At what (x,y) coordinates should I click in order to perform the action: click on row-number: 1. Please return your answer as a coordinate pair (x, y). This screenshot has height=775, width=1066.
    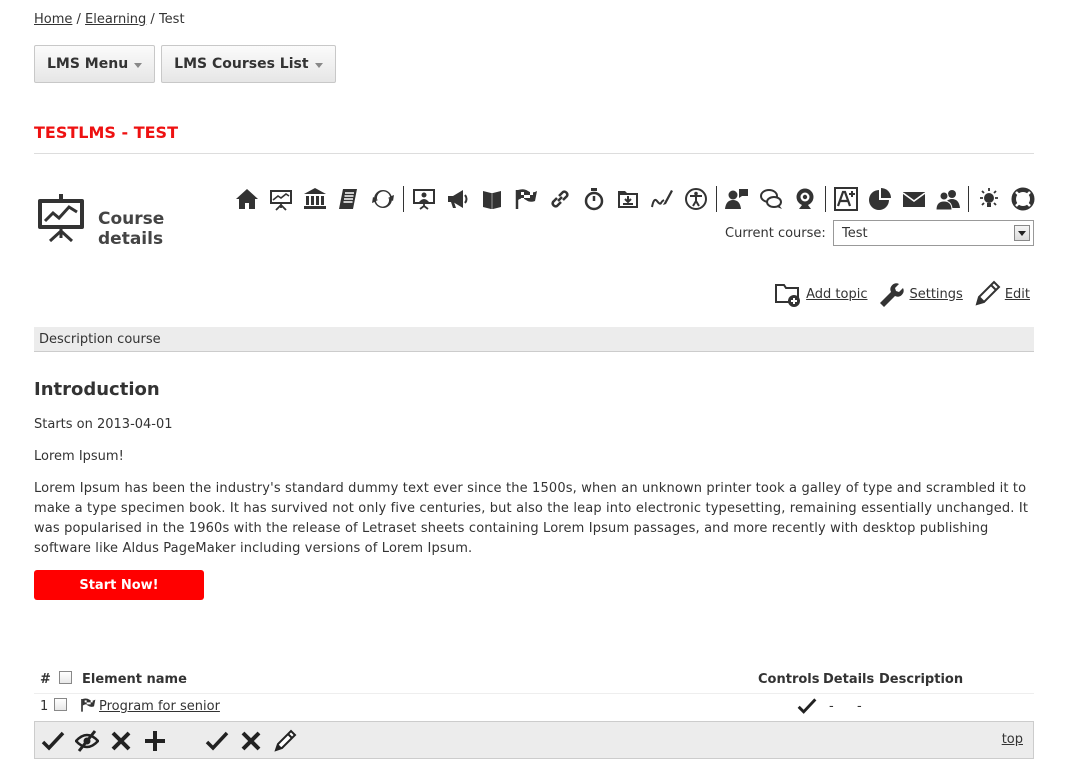
    Looking at the image, I should click on (44, 706).